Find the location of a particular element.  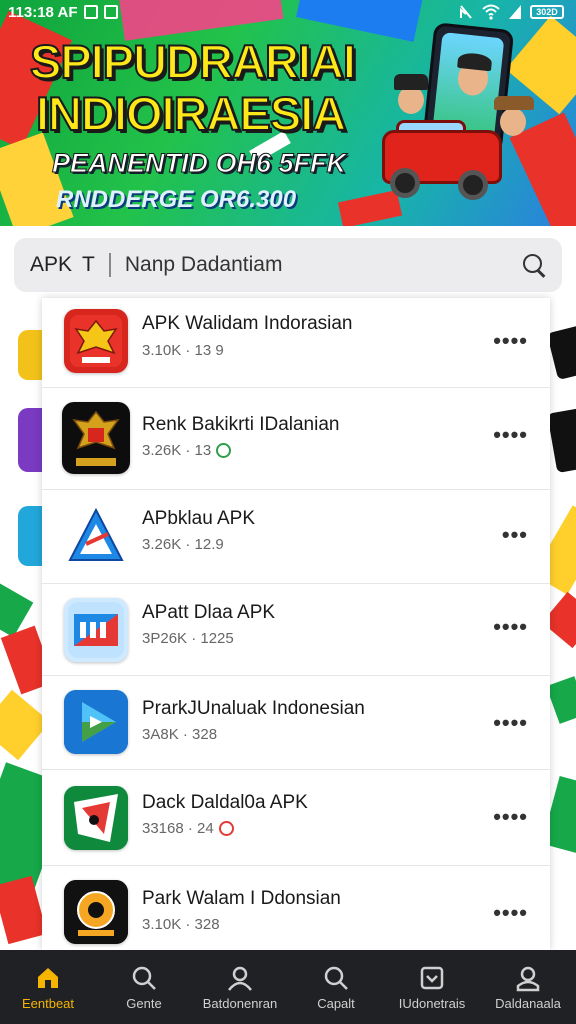

nav-label: Eentbeat is located at coordinates (48, 1003).